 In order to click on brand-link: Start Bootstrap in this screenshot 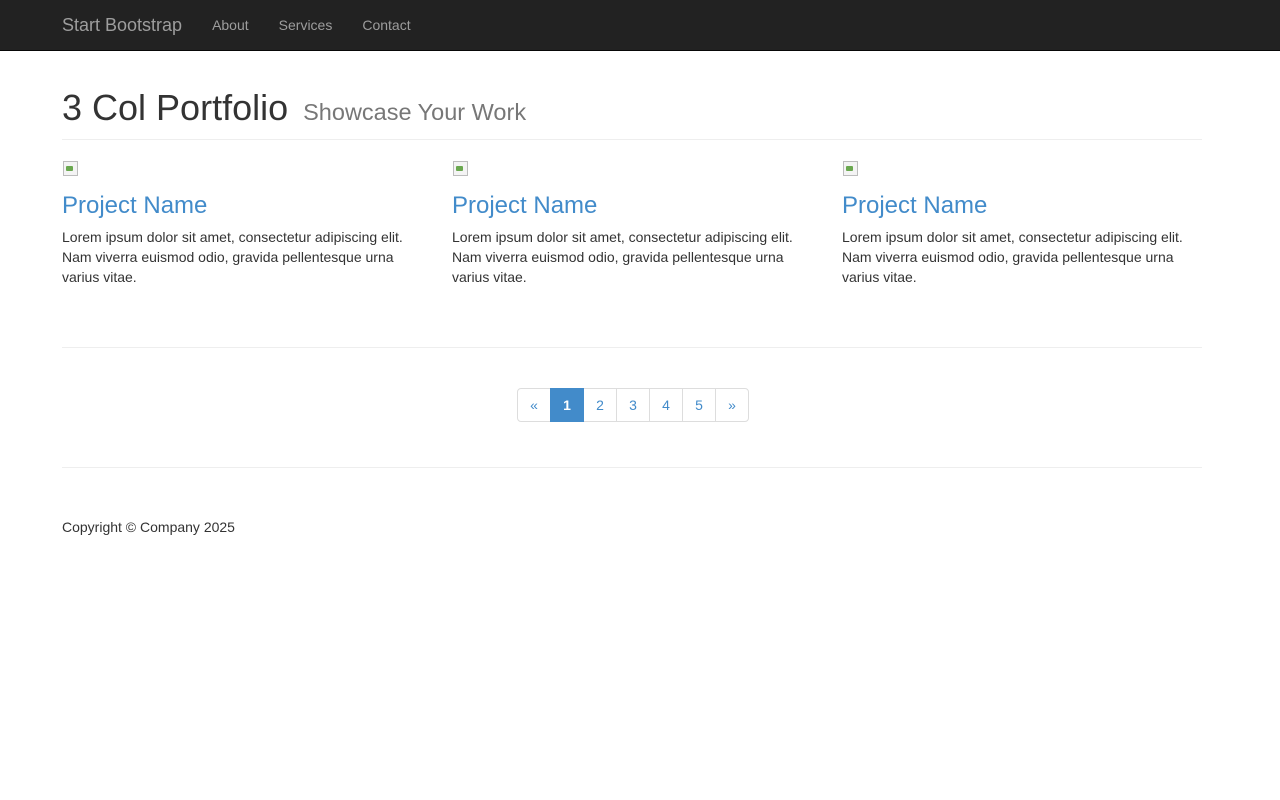, I will do `click(122, 25)`.